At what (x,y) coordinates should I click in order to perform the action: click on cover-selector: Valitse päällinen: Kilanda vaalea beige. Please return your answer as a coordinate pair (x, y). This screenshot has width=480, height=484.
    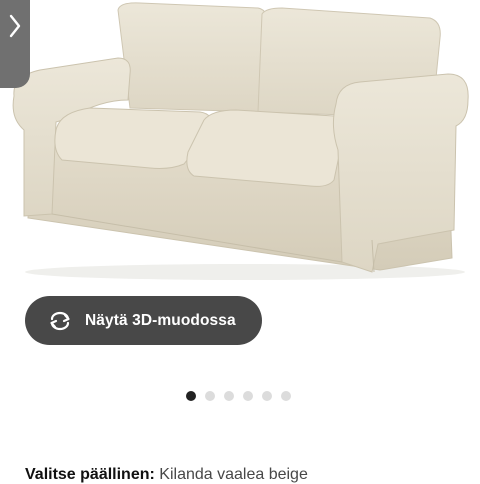
    Looking at the image, I should click on (166, 475).